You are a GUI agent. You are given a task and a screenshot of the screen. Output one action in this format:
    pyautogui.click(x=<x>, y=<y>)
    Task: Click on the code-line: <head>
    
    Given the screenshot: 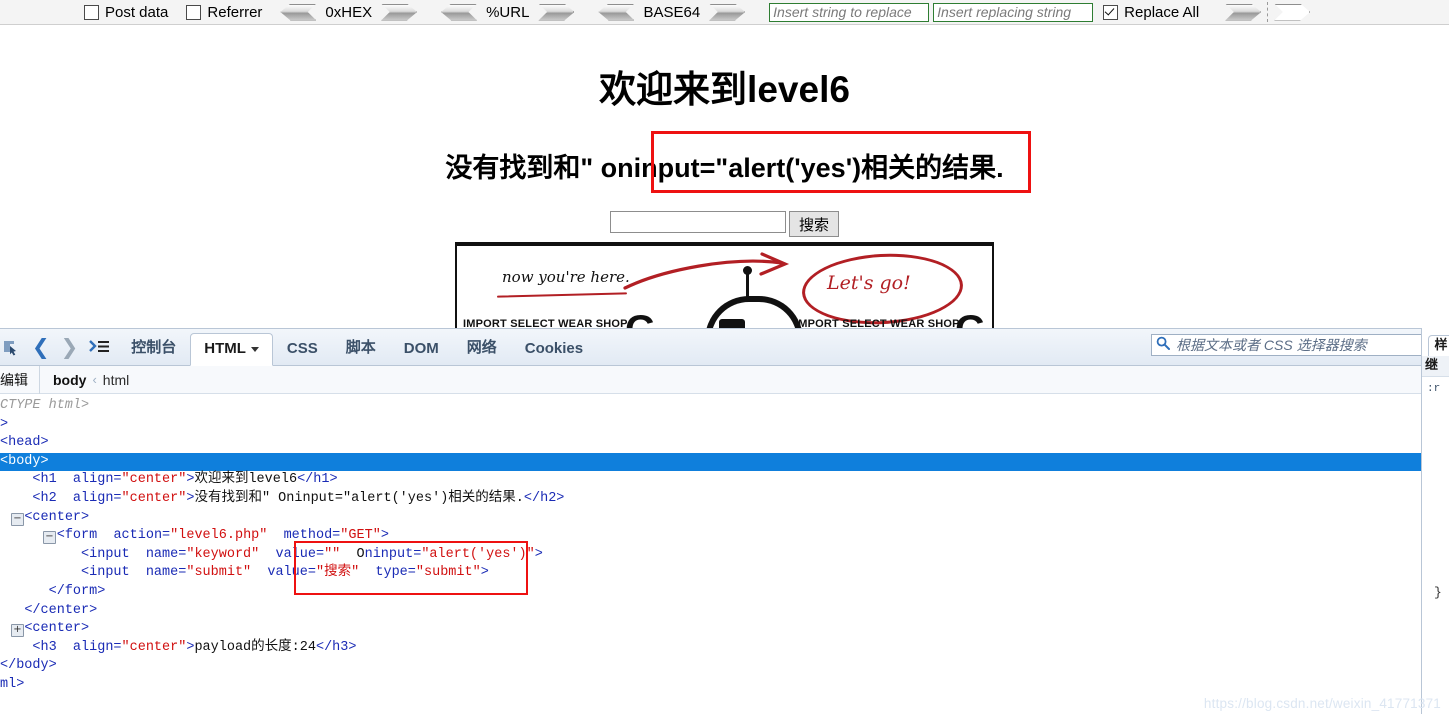 What is the action you would take?
    pyautogui.click(x=710, y=443)
    